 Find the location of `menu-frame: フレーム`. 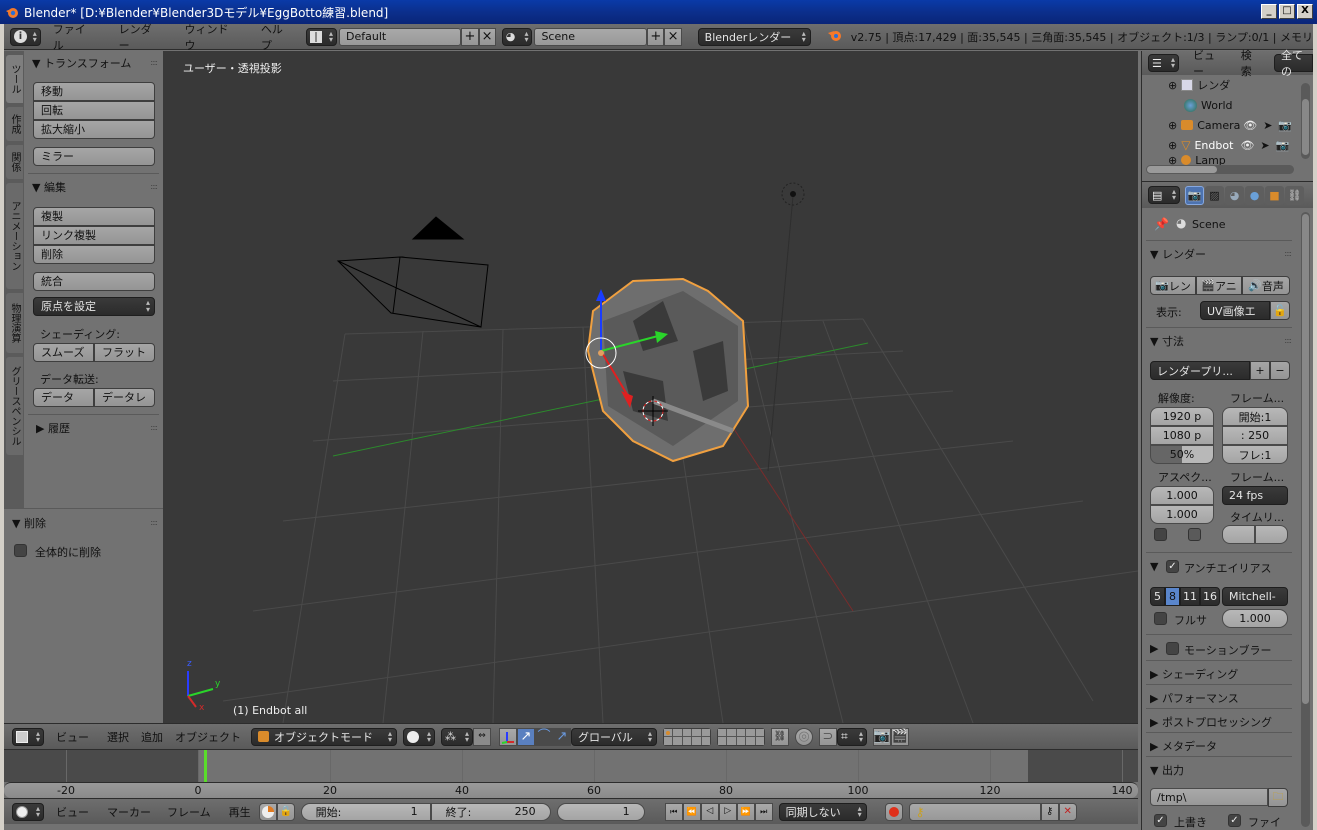

menu-frame: フレーム is located at coordinates (189, 812).